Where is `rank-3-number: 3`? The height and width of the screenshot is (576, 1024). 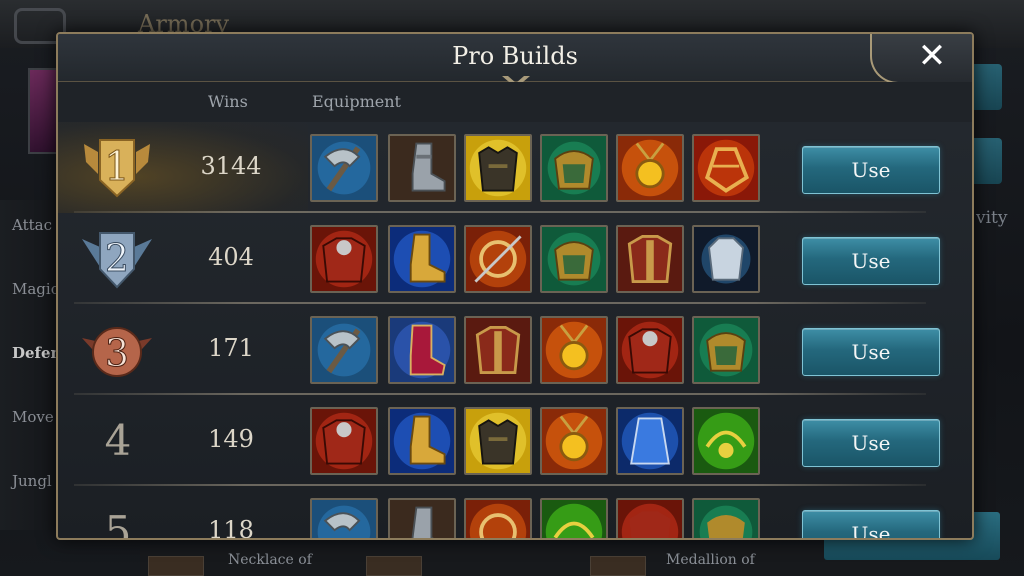
rank-3-number: 3 is located at coordinates (117, 353).